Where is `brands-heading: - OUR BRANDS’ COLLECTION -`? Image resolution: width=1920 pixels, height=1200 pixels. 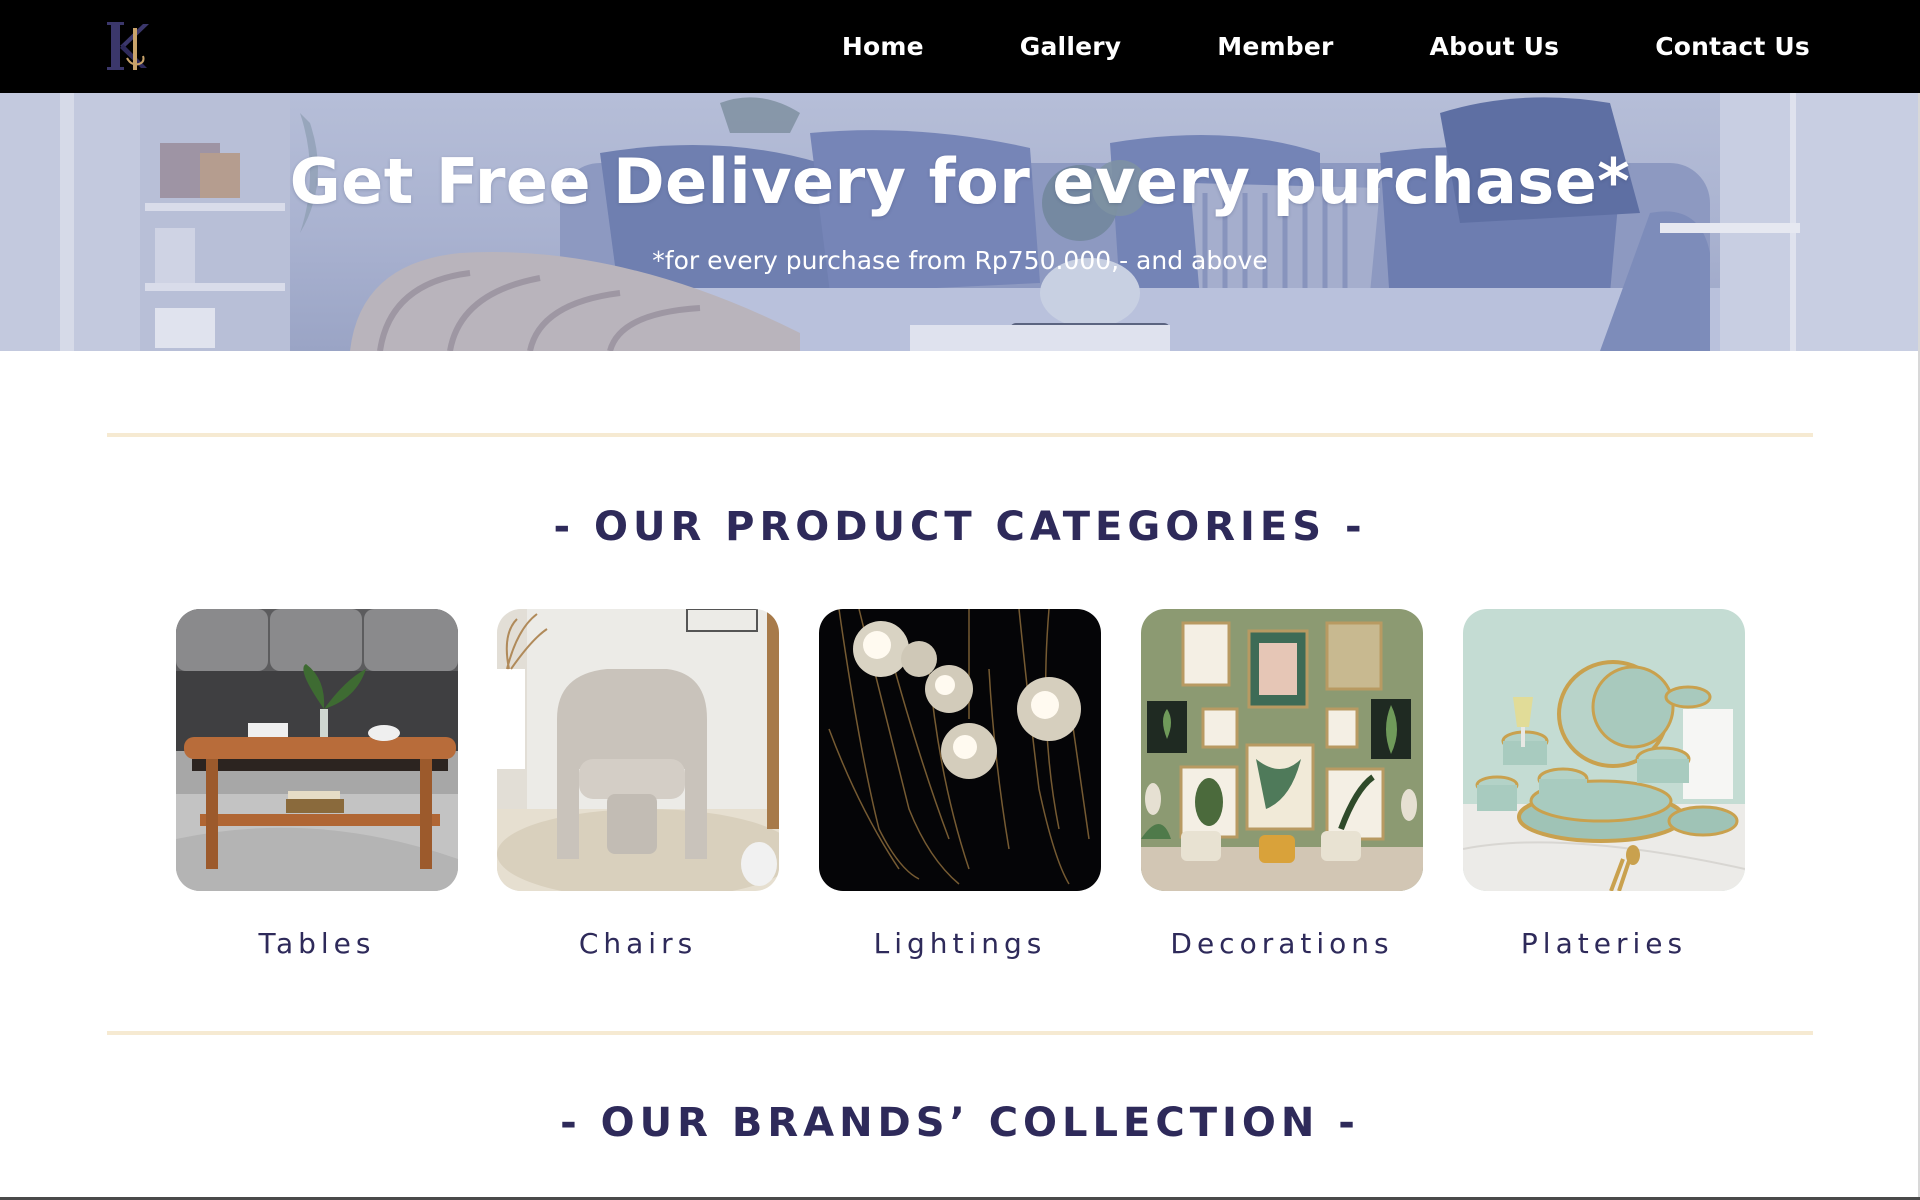 brands-heading: - OUR BRANDS’ COLLECTION - is located at coordinates (960, 1123).